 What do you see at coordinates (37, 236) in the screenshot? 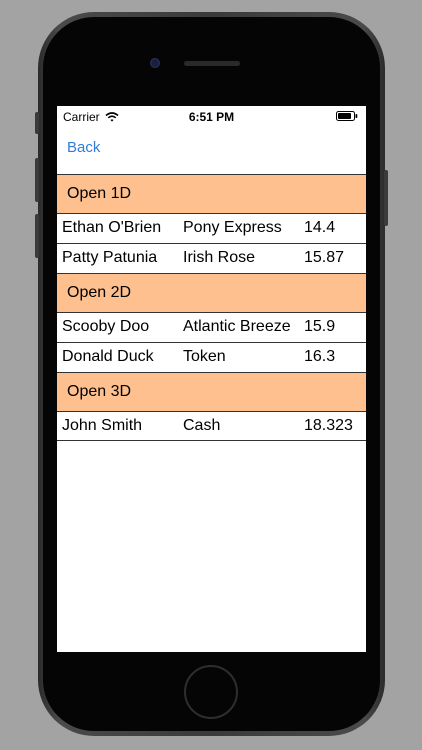
I see `volume-down-button` at bounding box center [37, 236].